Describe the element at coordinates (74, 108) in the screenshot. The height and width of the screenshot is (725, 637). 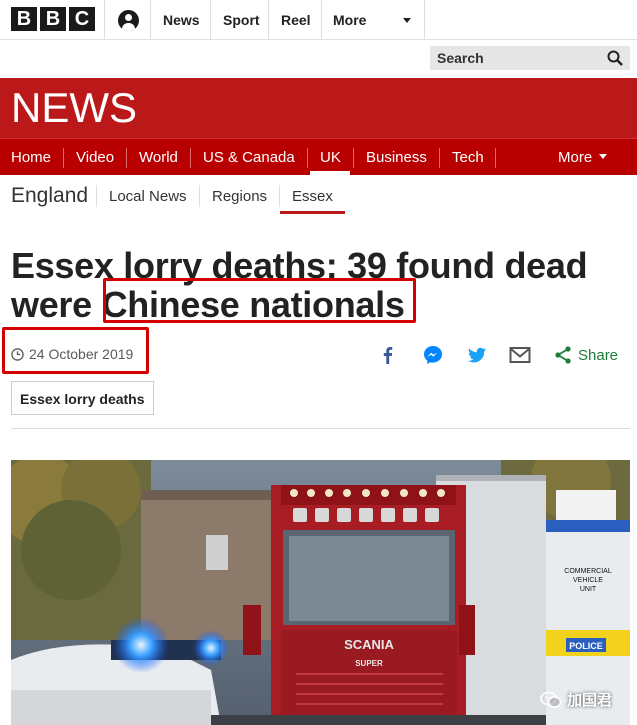
I see `news-logo: NEWS` at that location.